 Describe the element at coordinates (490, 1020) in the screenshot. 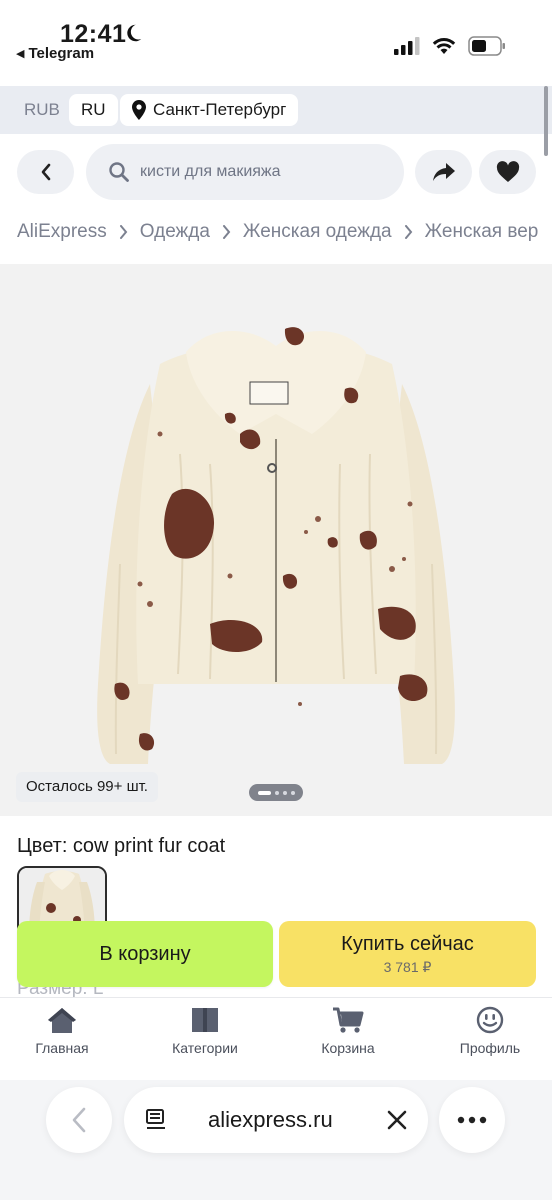

I see `profile-smiley-icon` at that location.